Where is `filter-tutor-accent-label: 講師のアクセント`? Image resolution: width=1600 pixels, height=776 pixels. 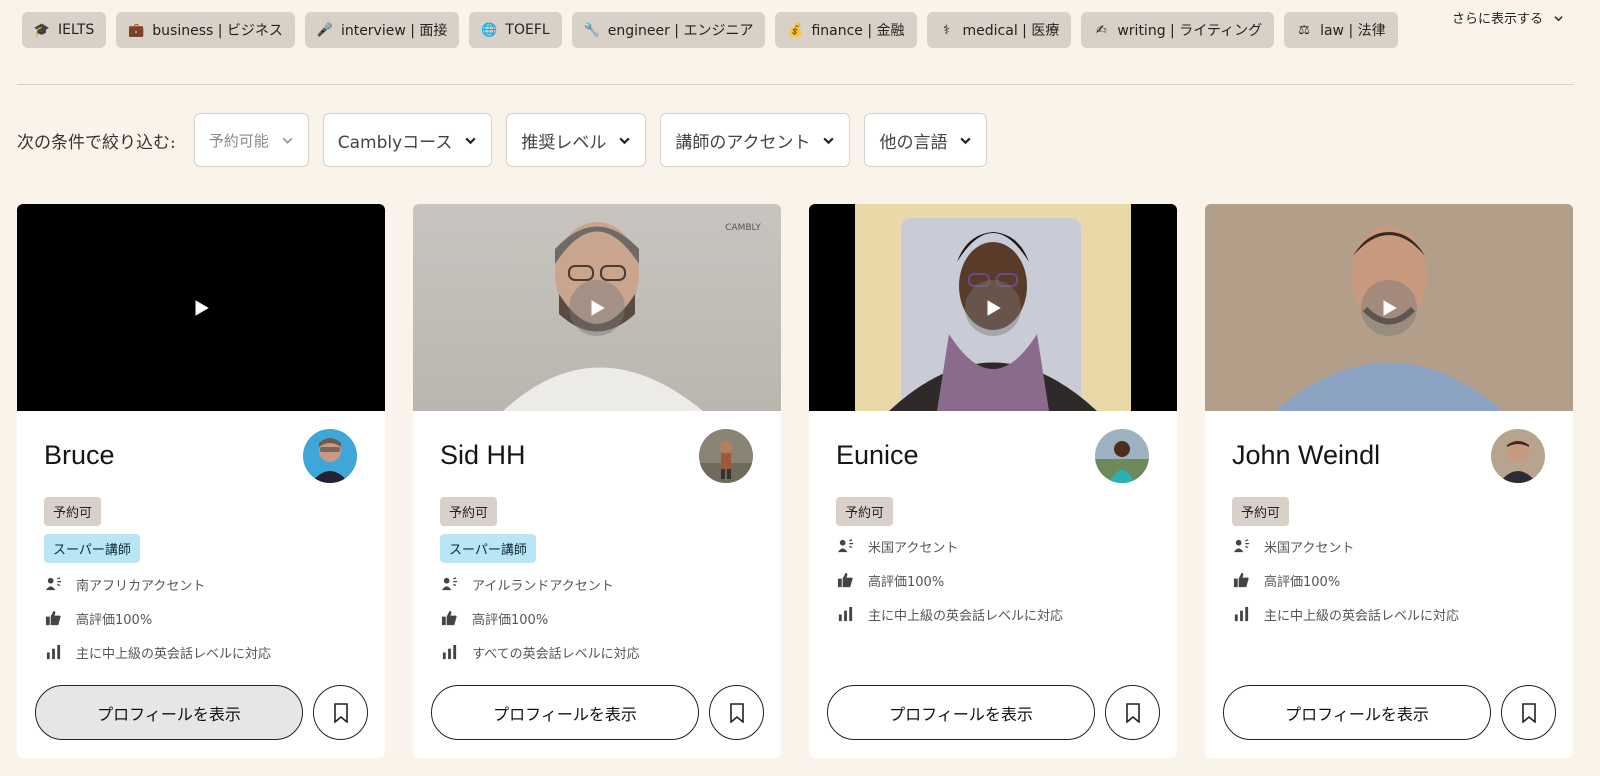
filter-tutor-accent-label: 講師のアクセント is located at coordinates (743, 142).